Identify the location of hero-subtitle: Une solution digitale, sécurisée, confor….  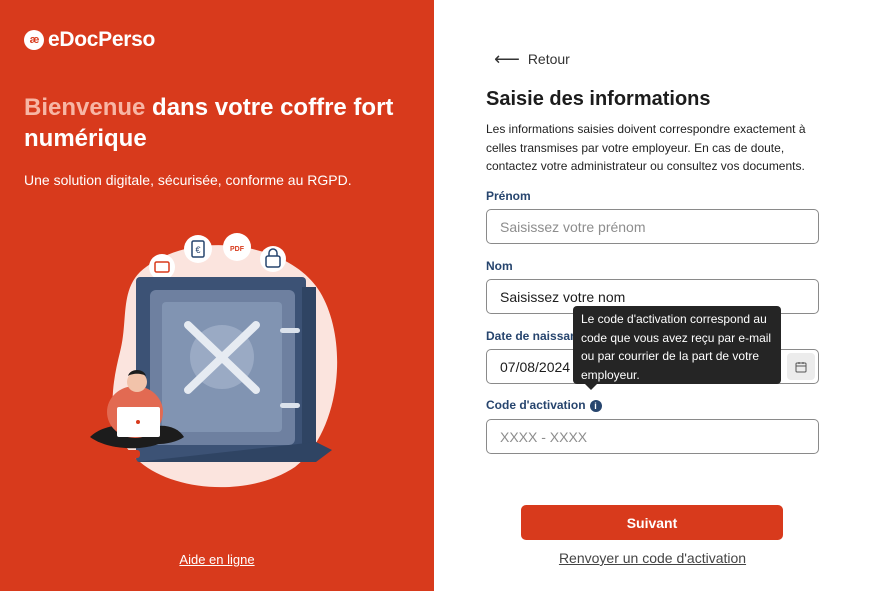
(188, 180).